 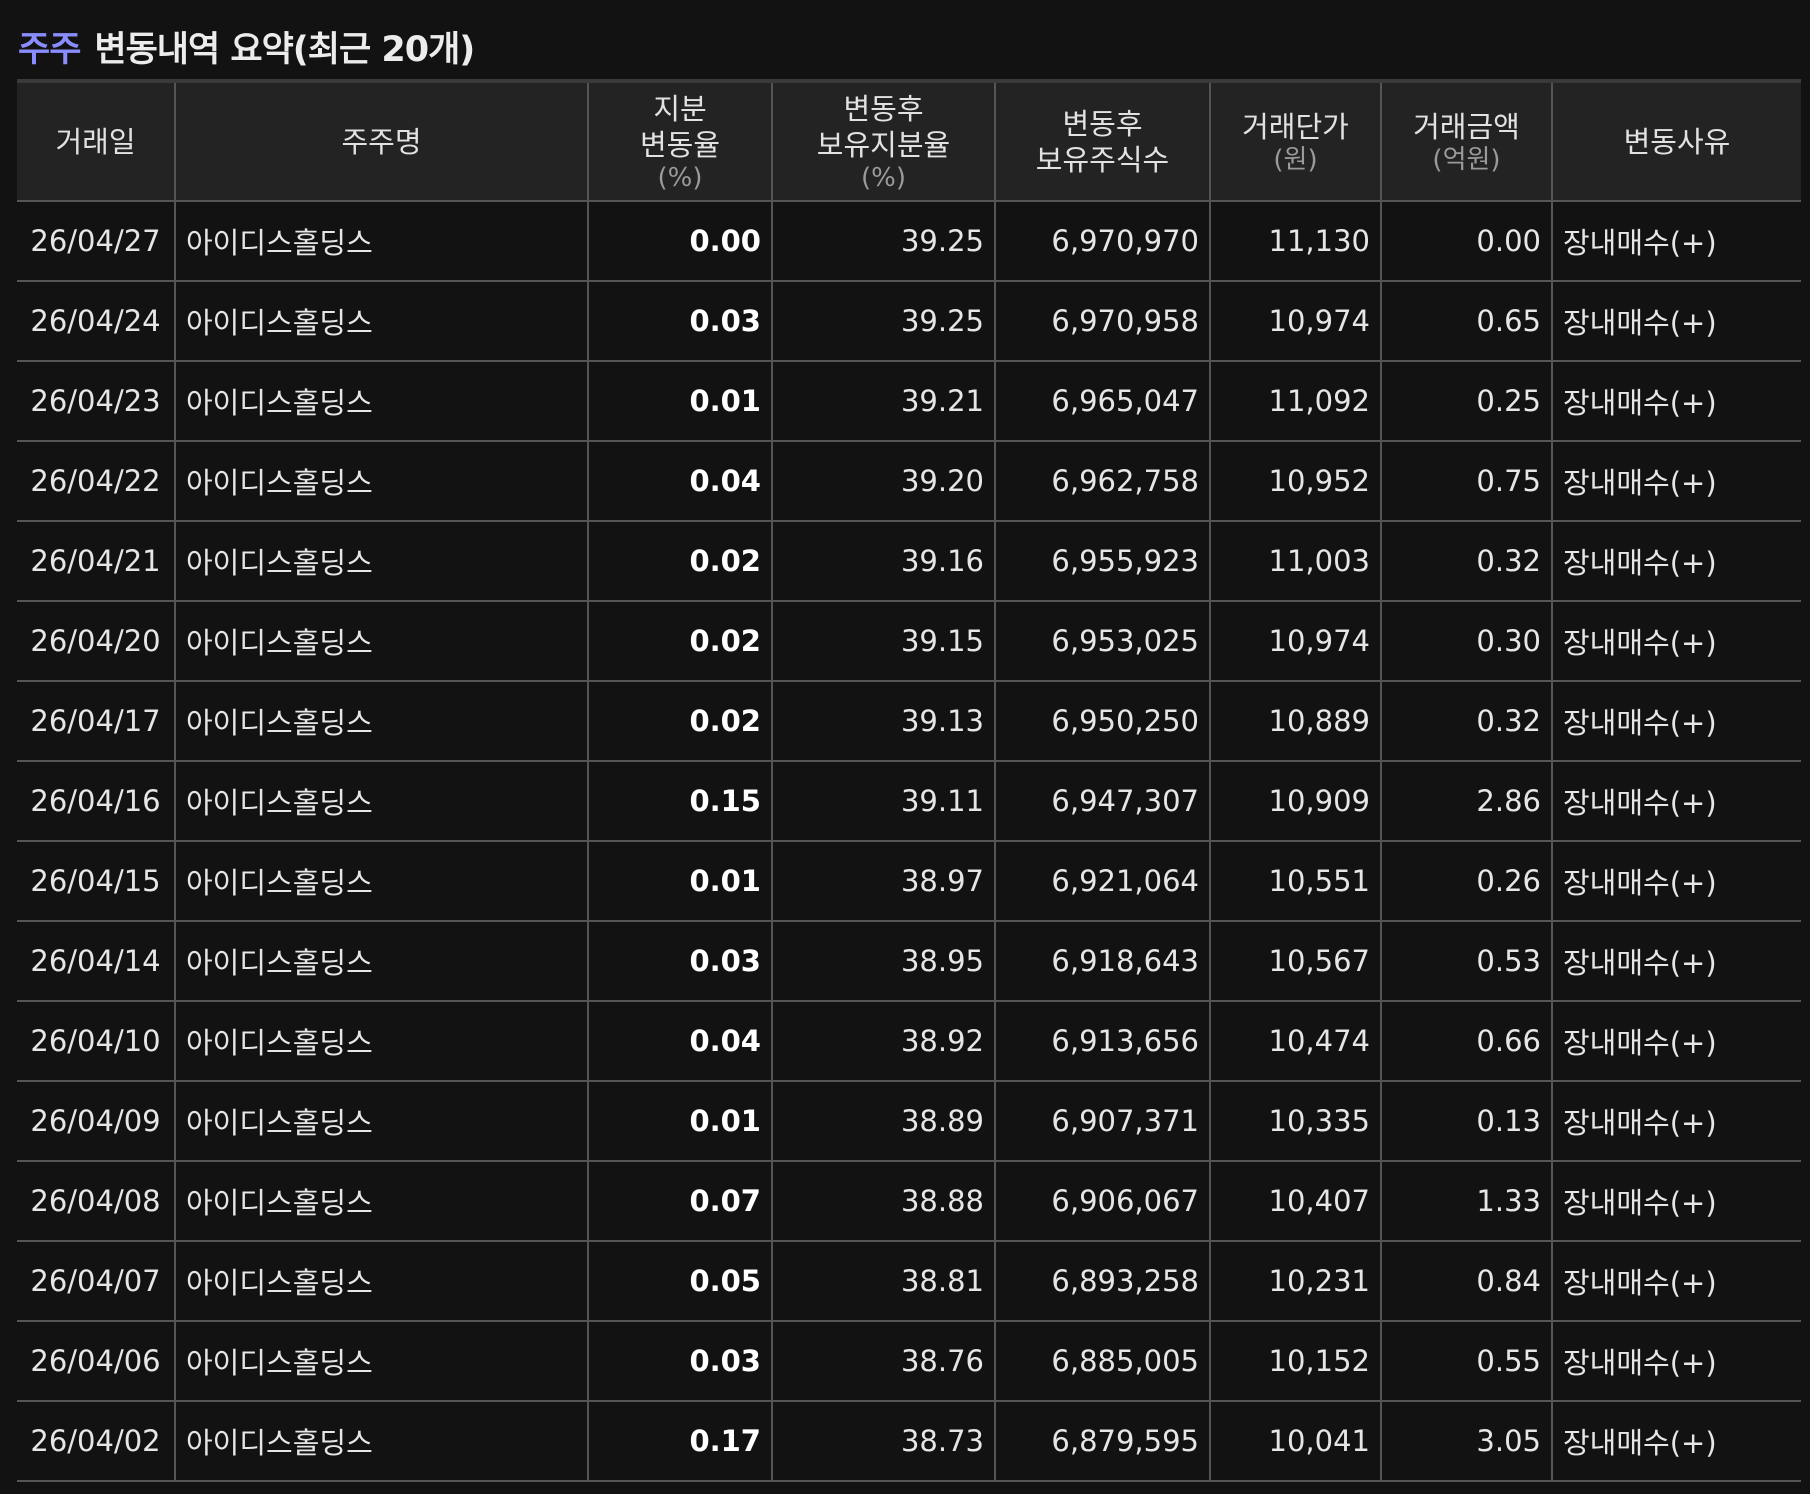 What do you see at coordinates (1466, 126) in the screenshot?
I see `header-label: 거래금액` at bounding box center [1466, 126].